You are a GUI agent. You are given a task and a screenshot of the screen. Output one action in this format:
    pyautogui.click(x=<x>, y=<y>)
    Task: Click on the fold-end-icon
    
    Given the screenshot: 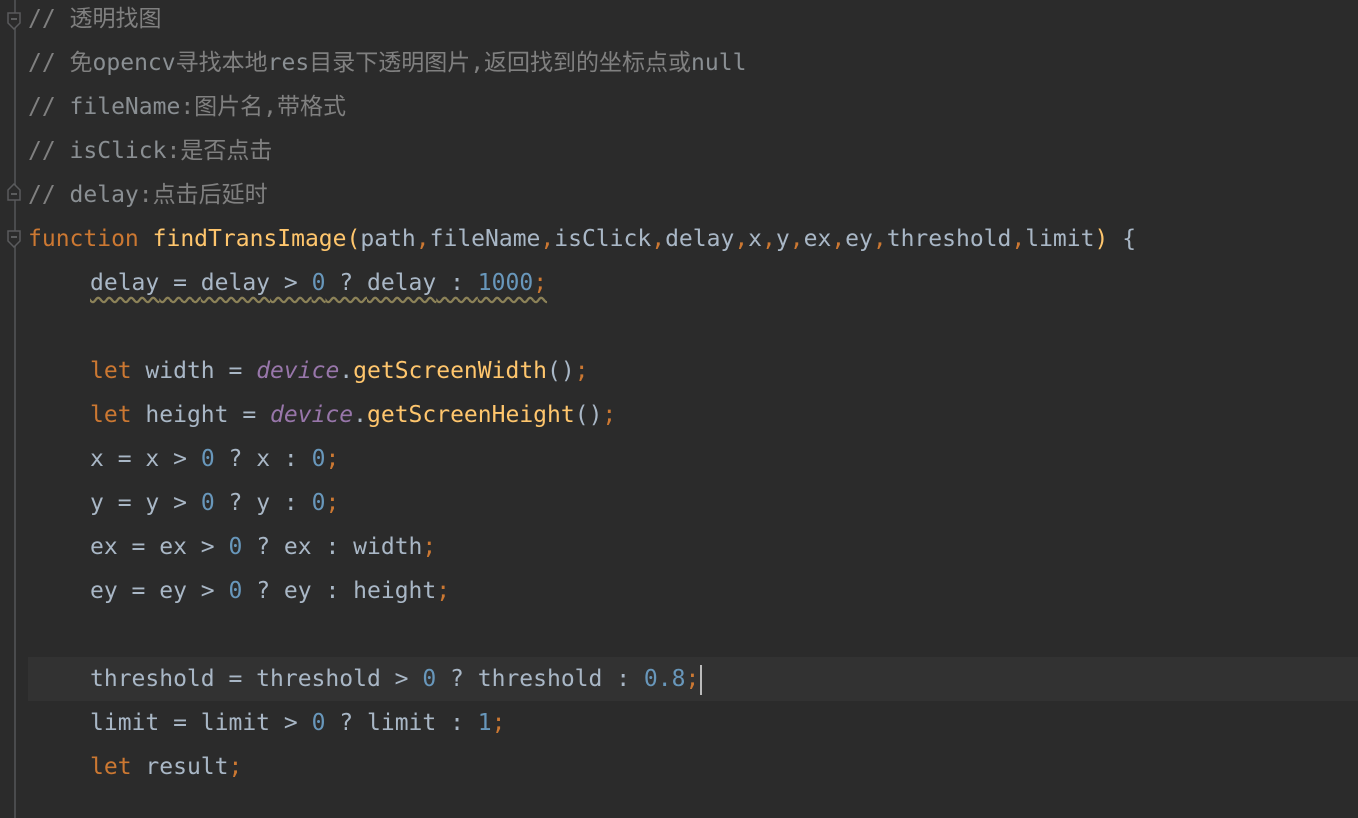 What is the action you would take?
    pyautogui.click(x=14, y=192)
    